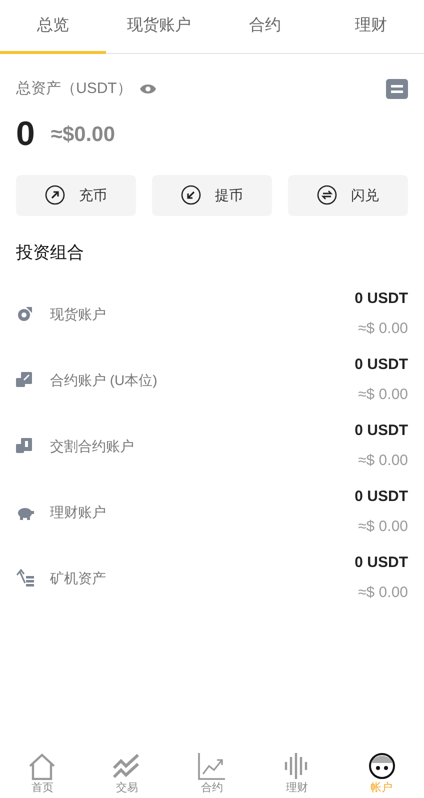 This screenshot has width=424, height=798. Describe the element at coordinates (127, 773) in the screenshot. I see `nav-tab: 交易` at that location.